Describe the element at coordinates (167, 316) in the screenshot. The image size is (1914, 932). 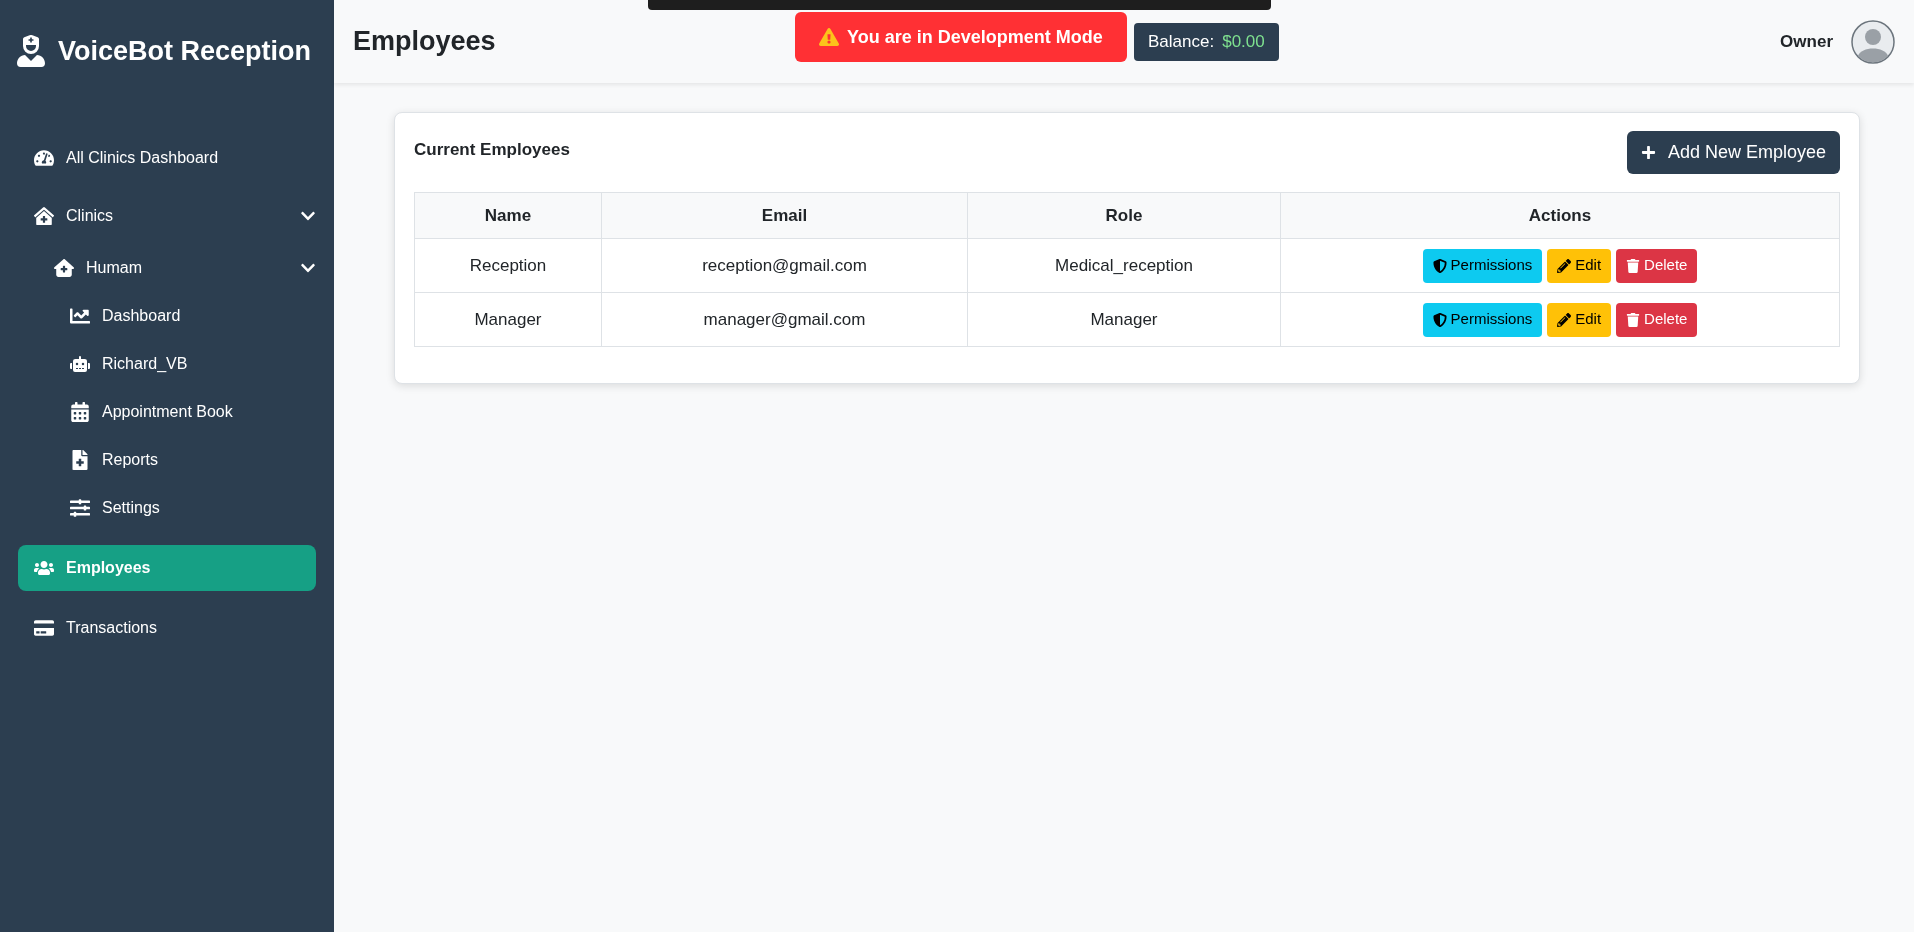
I see `sidebar-item: Dashboard` at that location.